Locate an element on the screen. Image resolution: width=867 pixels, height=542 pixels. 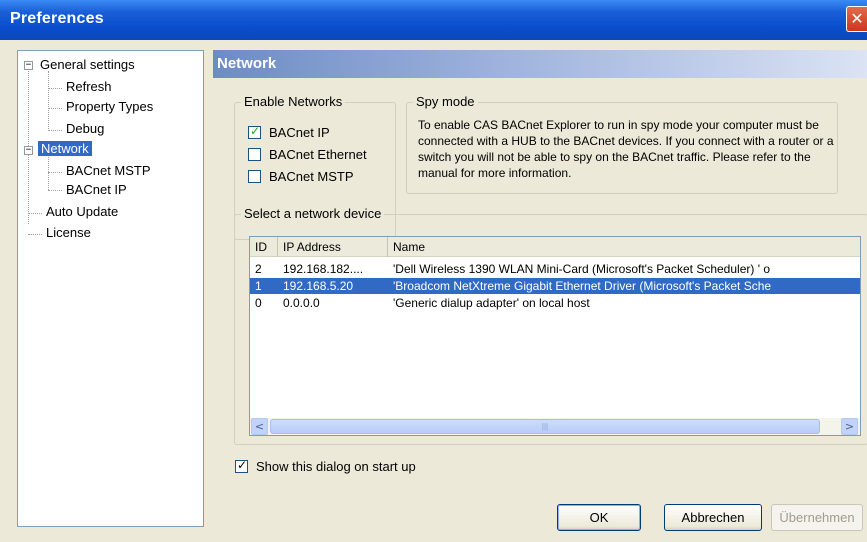
scroll-right-button: > is located at coordinates (849, 426).